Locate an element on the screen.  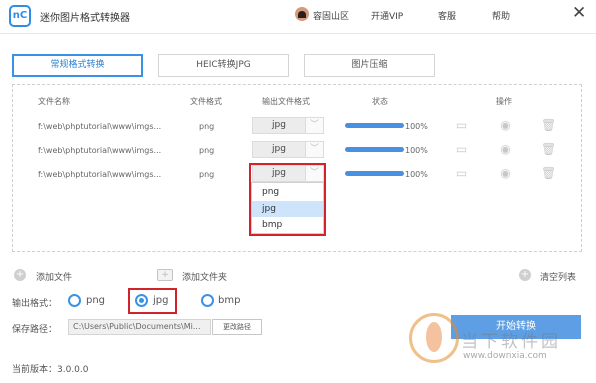
watermark-text: 当下软件园 is located at coordinates (511, 342).